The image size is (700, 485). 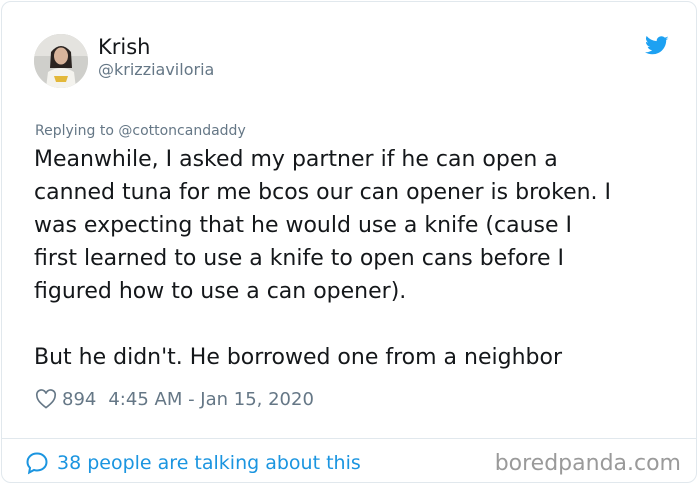 I want to click on tweet-meta: 894 4:45 AM - Jan 15, 2020, so click(x=174, y=399).